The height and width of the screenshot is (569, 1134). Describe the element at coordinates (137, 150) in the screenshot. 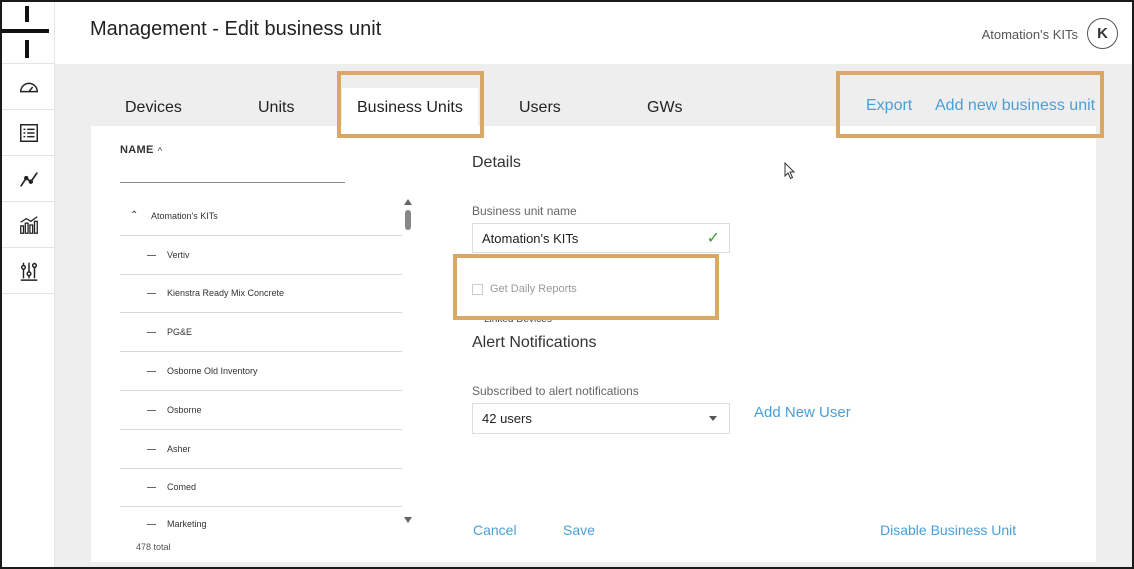

I see `name-column-label: NAME` at that location.